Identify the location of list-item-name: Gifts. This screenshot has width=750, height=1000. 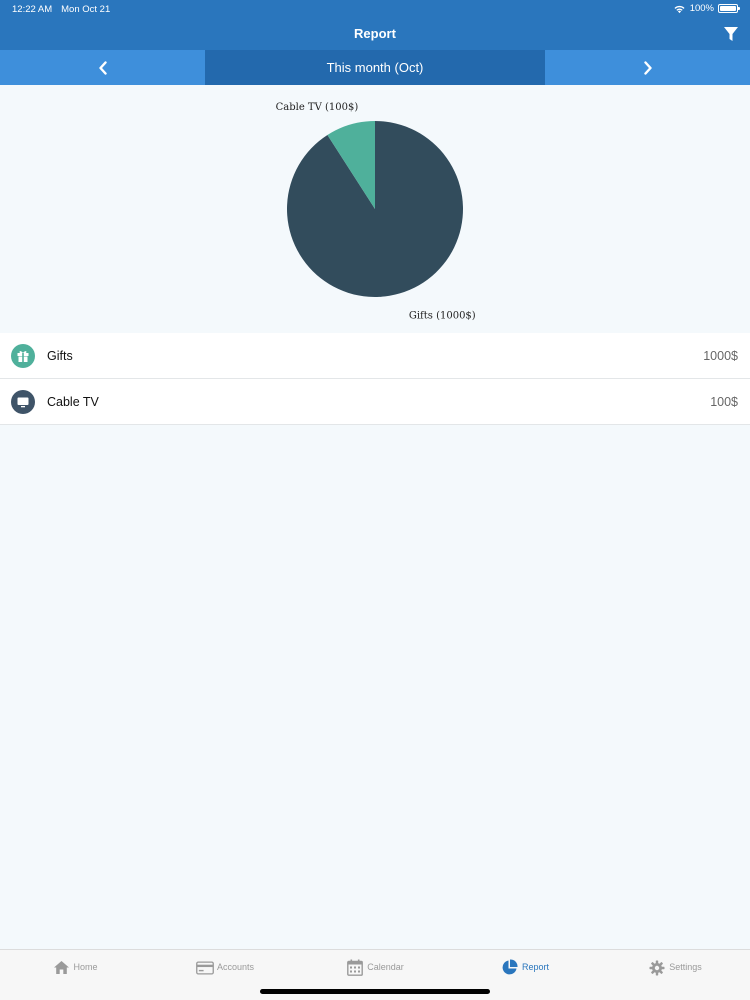
(60, 355).